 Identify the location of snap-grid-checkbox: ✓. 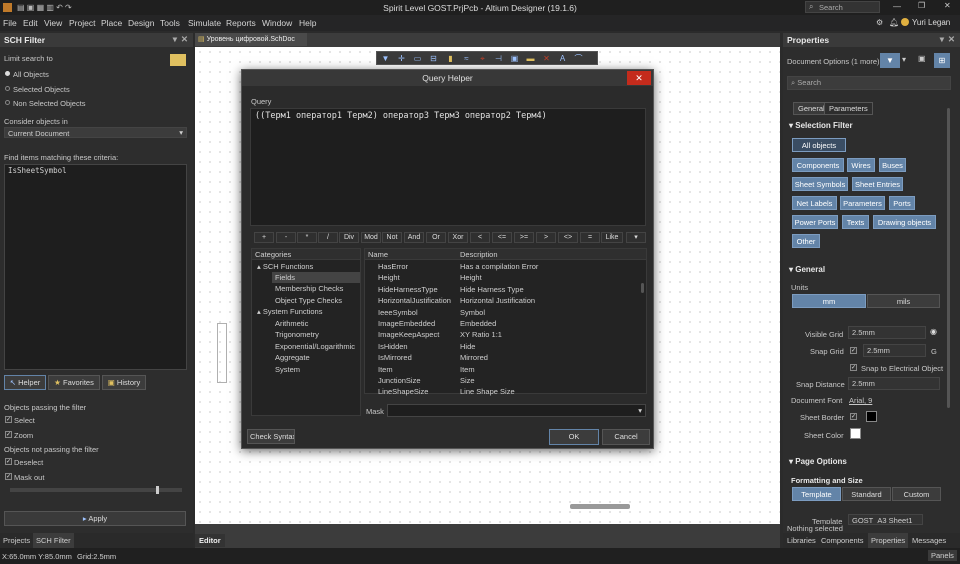
(853, 350).